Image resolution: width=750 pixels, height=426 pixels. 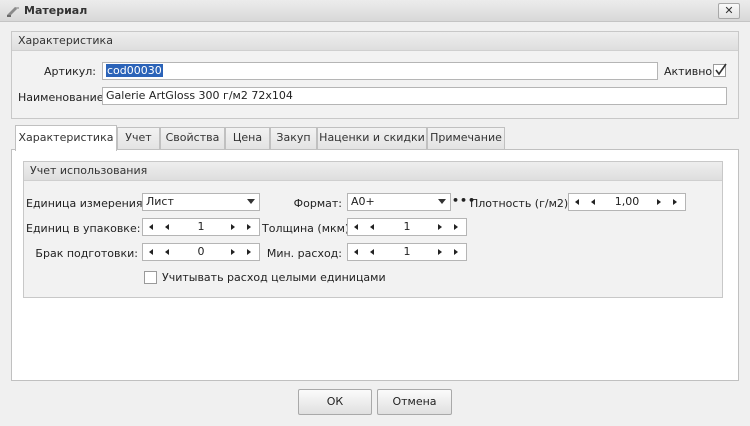 I want to click on min-usage-stepper: 1, so click(x=407, y=252).